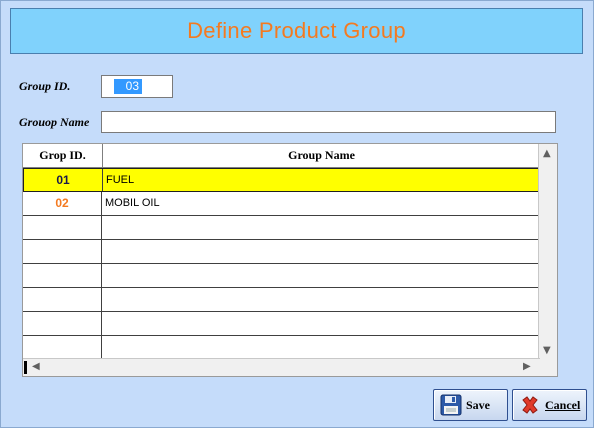 The image size is (594, 428). Describe the element at coordinates (547, 154) in the screenshot. I see `scroll-up-icon: ▲` at that location.